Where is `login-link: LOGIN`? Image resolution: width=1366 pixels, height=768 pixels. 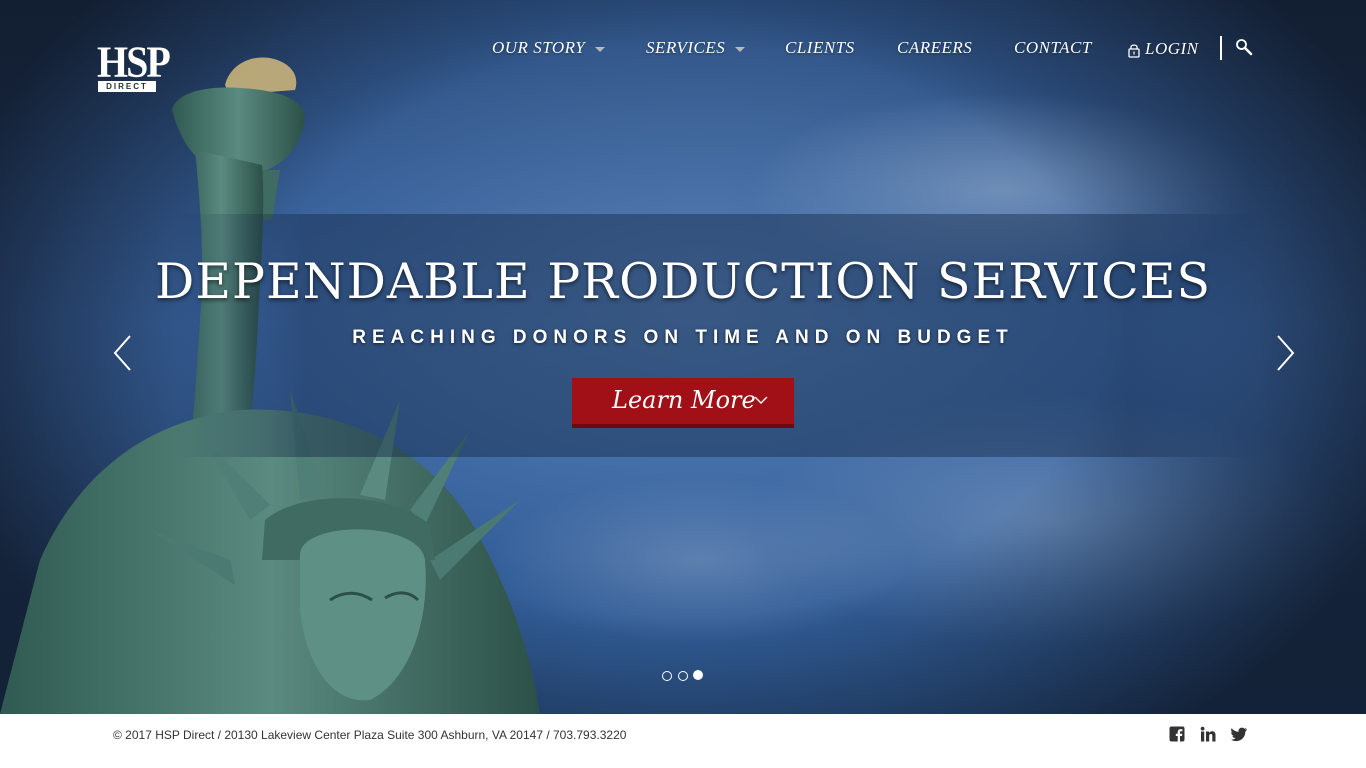 login-link: LOGIN is located at coordinates (1163, 49).